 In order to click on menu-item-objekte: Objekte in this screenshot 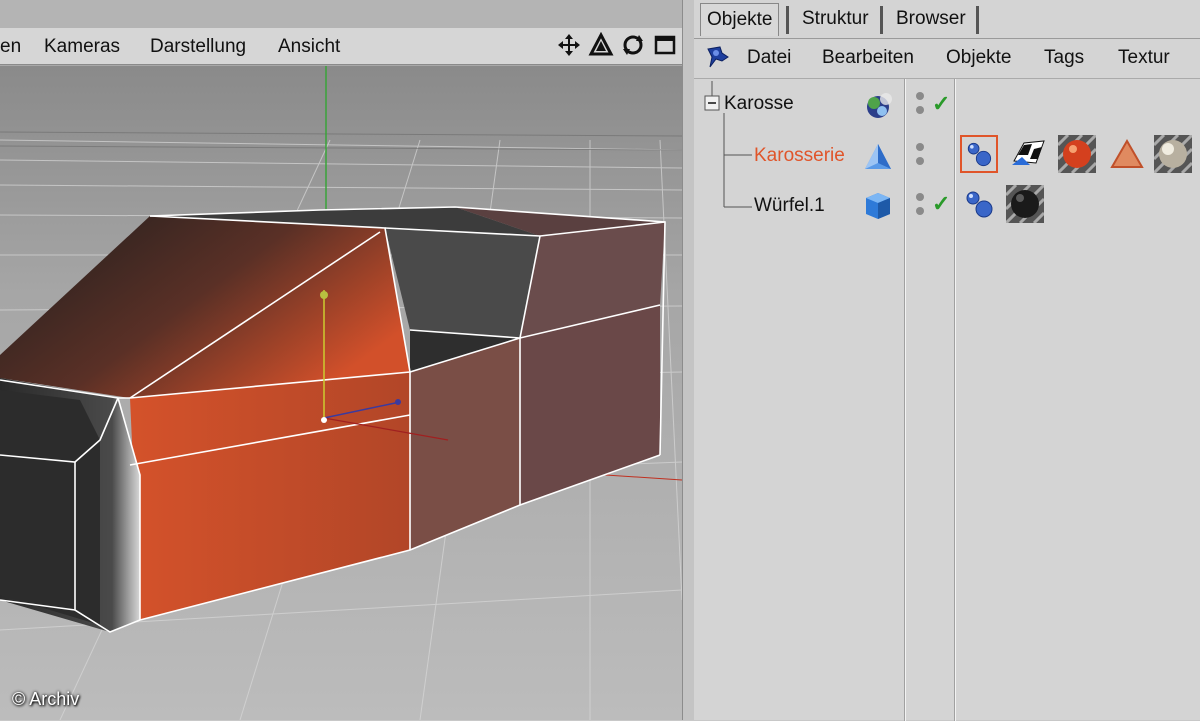, I will do `click(978, 58)`.